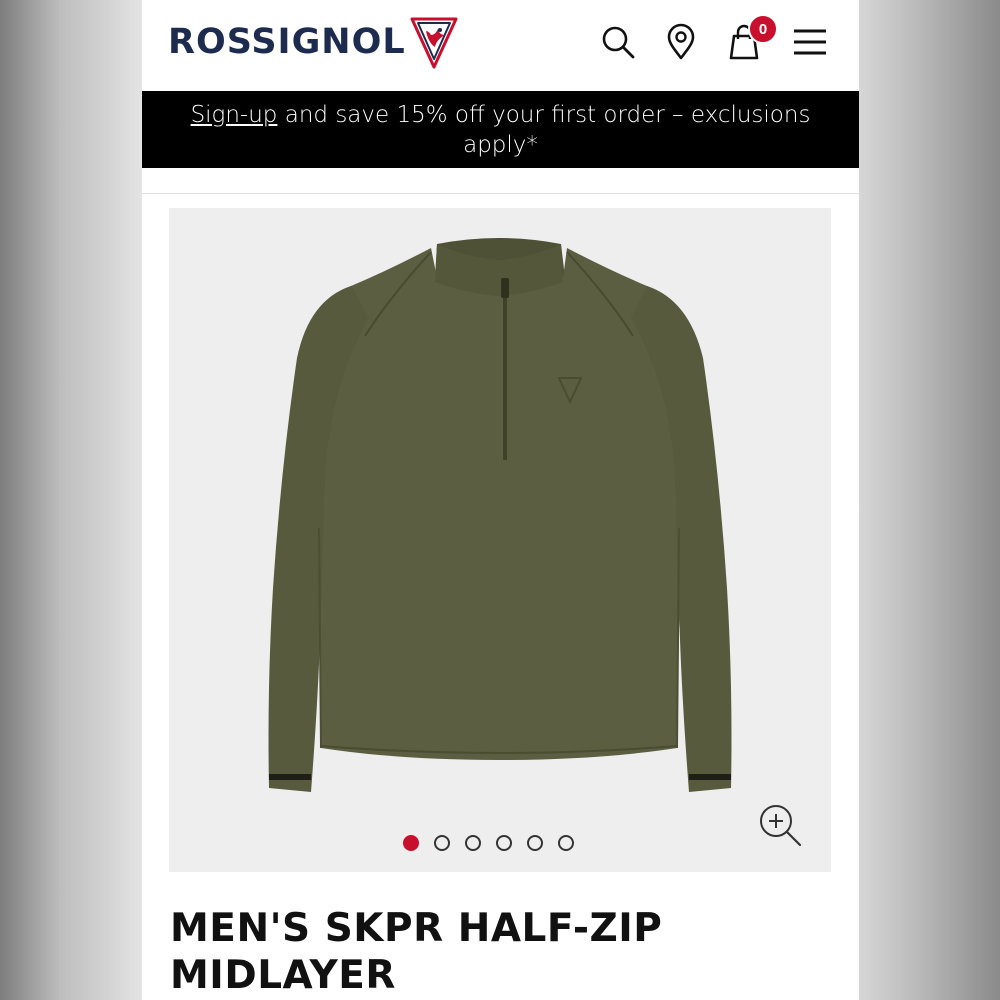  Describe the element at coordinates (618, 42) in the screenshot. I see `search-icon` at that location.